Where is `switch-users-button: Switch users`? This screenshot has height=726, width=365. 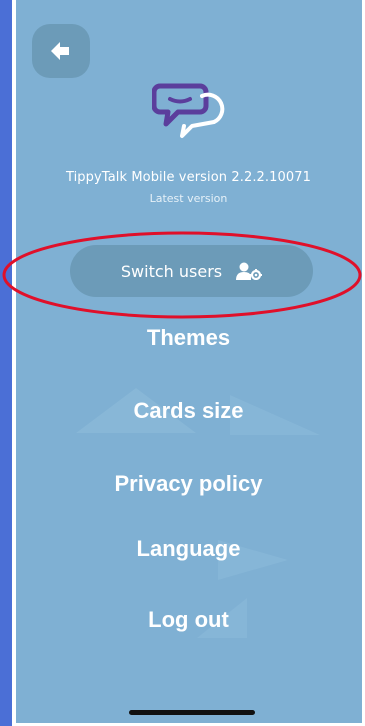
switch-users-button: Switch users is located at coordinates (191, 271).